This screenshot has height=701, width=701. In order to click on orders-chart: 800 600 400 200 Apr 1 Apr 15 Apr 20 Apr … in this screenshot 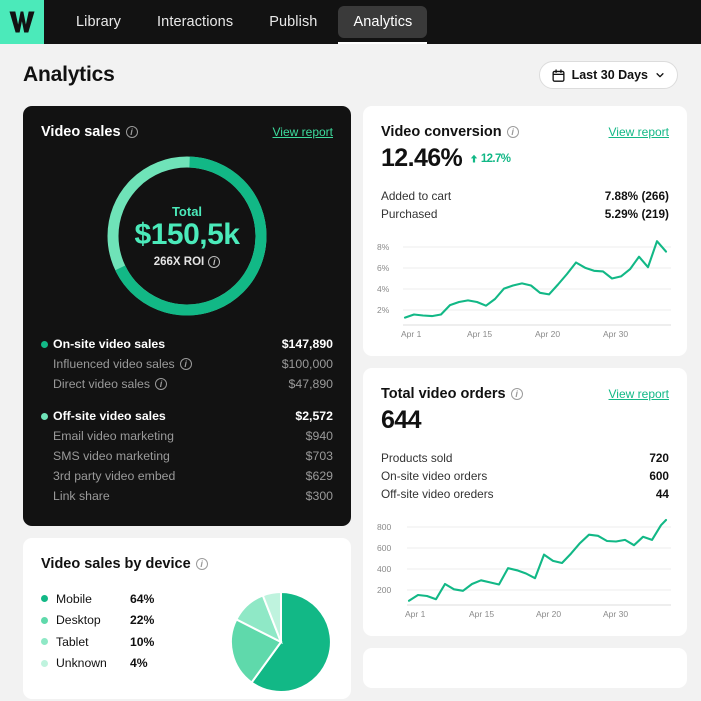, I will do `click(525, 569)`.